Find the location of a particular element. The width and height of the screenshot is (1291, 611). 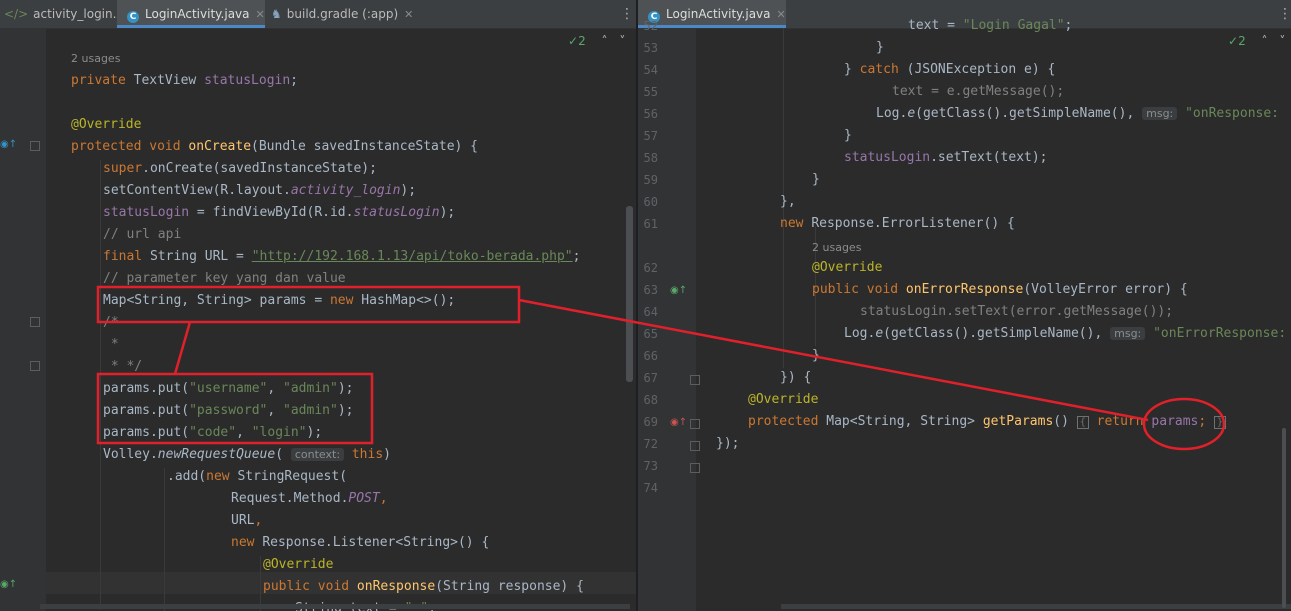

check-icon: ✓ is located at coordinates (1233, 41).